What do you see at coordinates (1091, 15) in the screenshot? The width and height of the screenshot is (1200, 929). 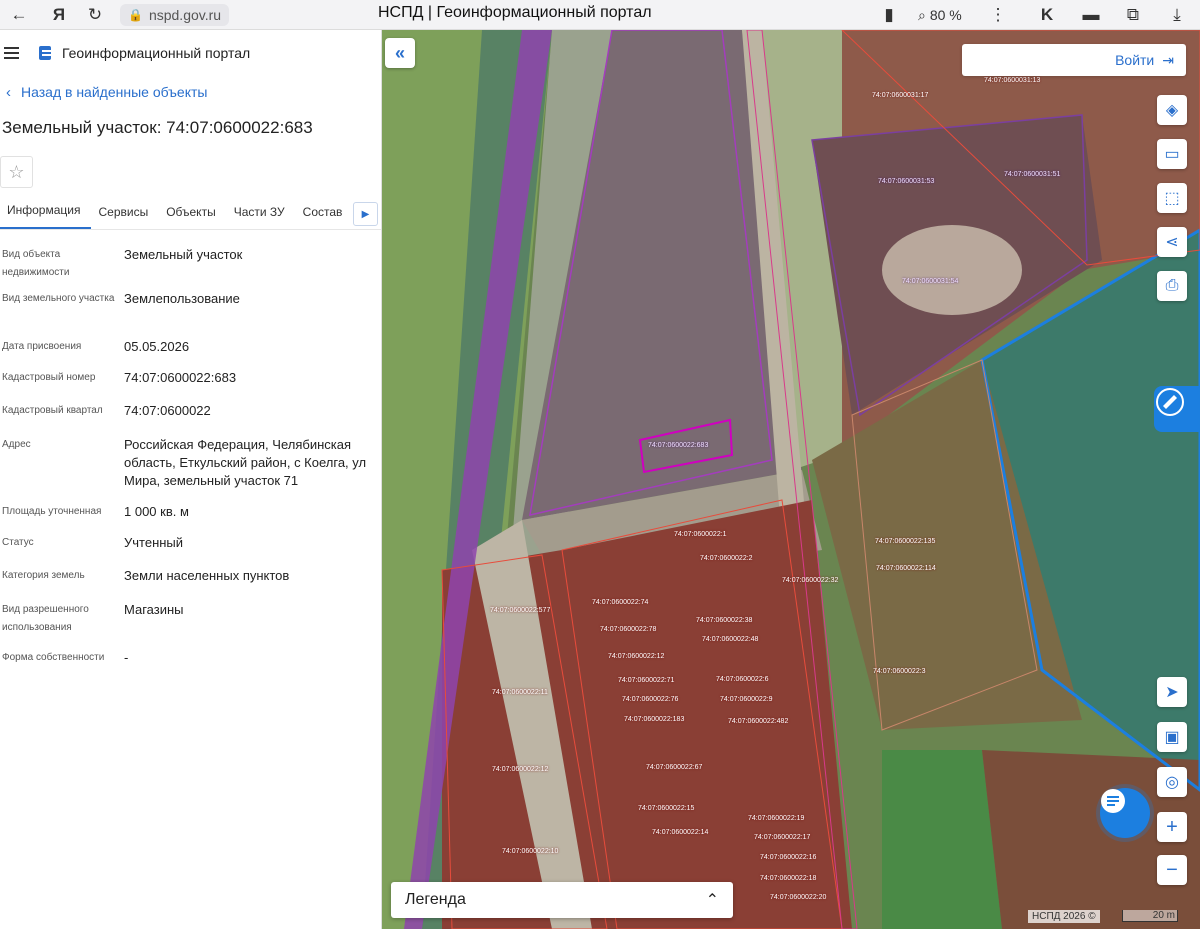 I see `protect-icon: ▬` at bounding box center [1091, 15].